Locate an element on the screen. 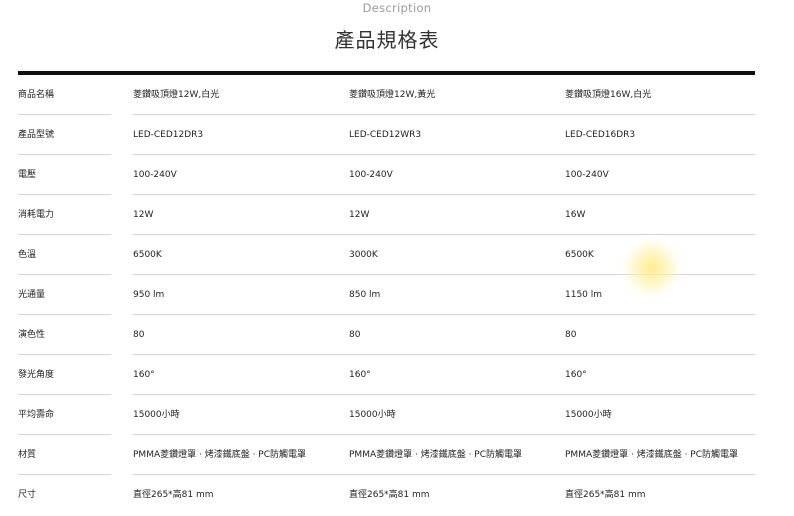 The height and width of the screenshot is (516, 794). section-subtitle: Description is located at coordinates (397, 8).